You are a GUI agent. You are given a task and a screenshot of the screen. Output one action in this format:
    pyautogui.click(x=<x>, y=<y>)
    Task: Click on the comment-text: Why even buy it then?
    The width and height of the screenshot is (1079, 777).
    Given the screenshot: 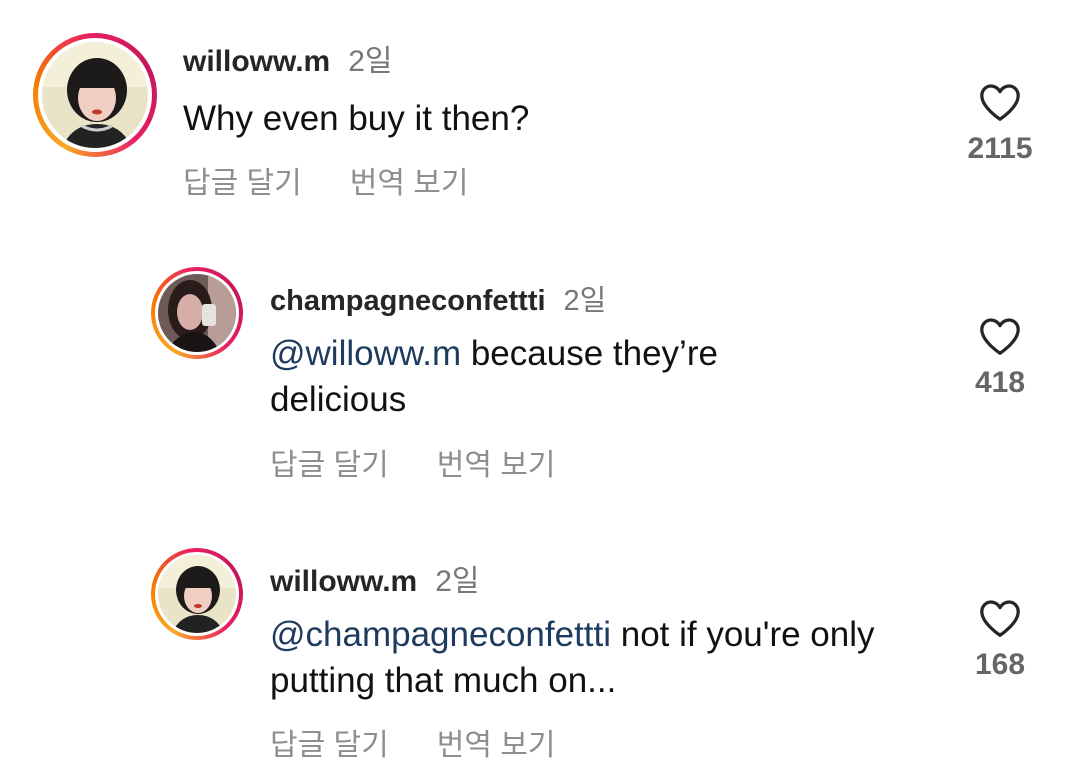 What is the action you would take?
    pyautogui.click(x=543, y=119)
    